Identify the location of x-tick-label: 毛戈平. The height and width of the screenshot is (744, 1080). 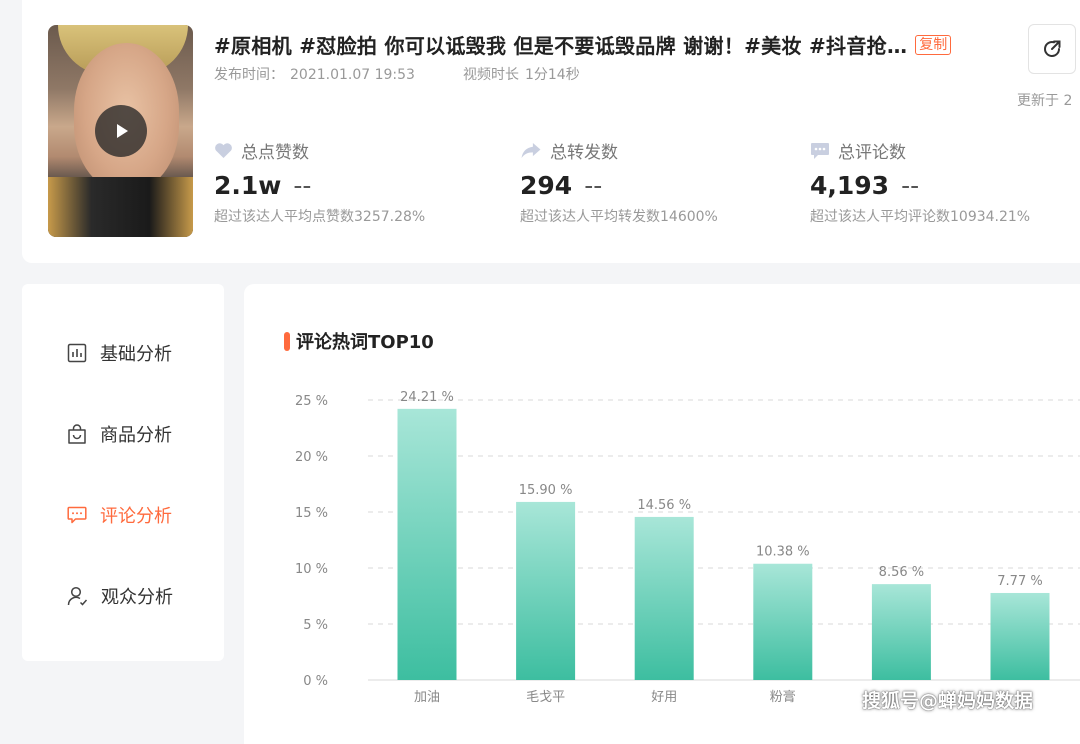
(545, 697).